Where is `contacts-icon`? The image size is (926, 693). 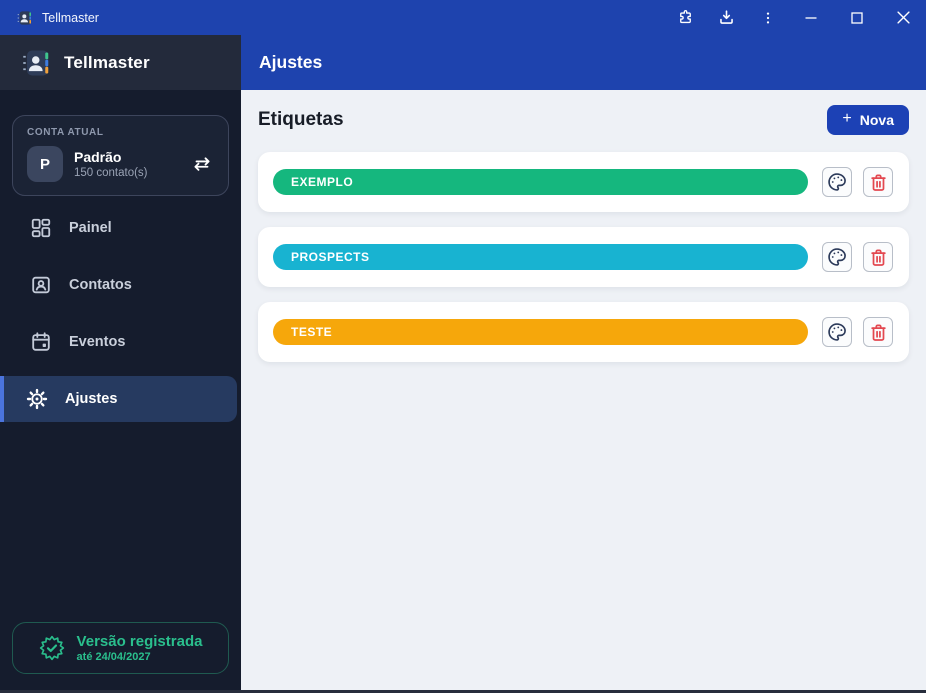
contacts-icon is located at coordinates (41, 285).